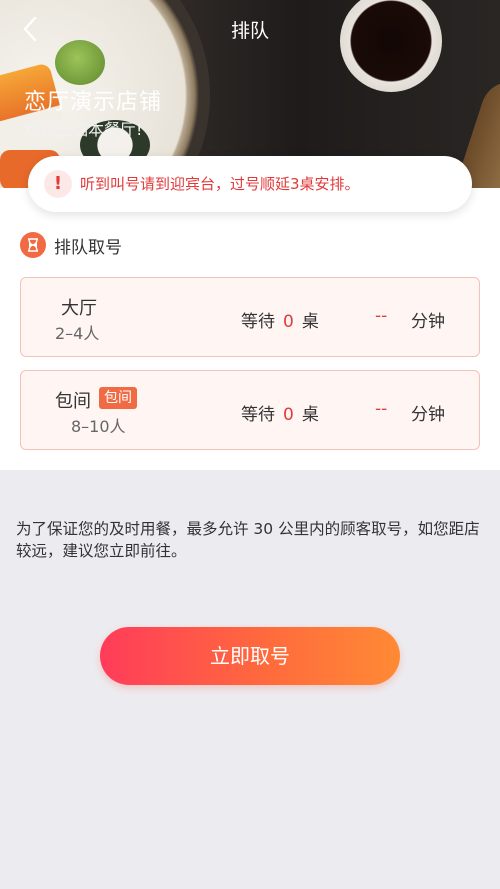  Describe the element at coordinates (83, 129) in the screenshot. I see `welcome-text: 欢迎光临本餐厅!` at that location.